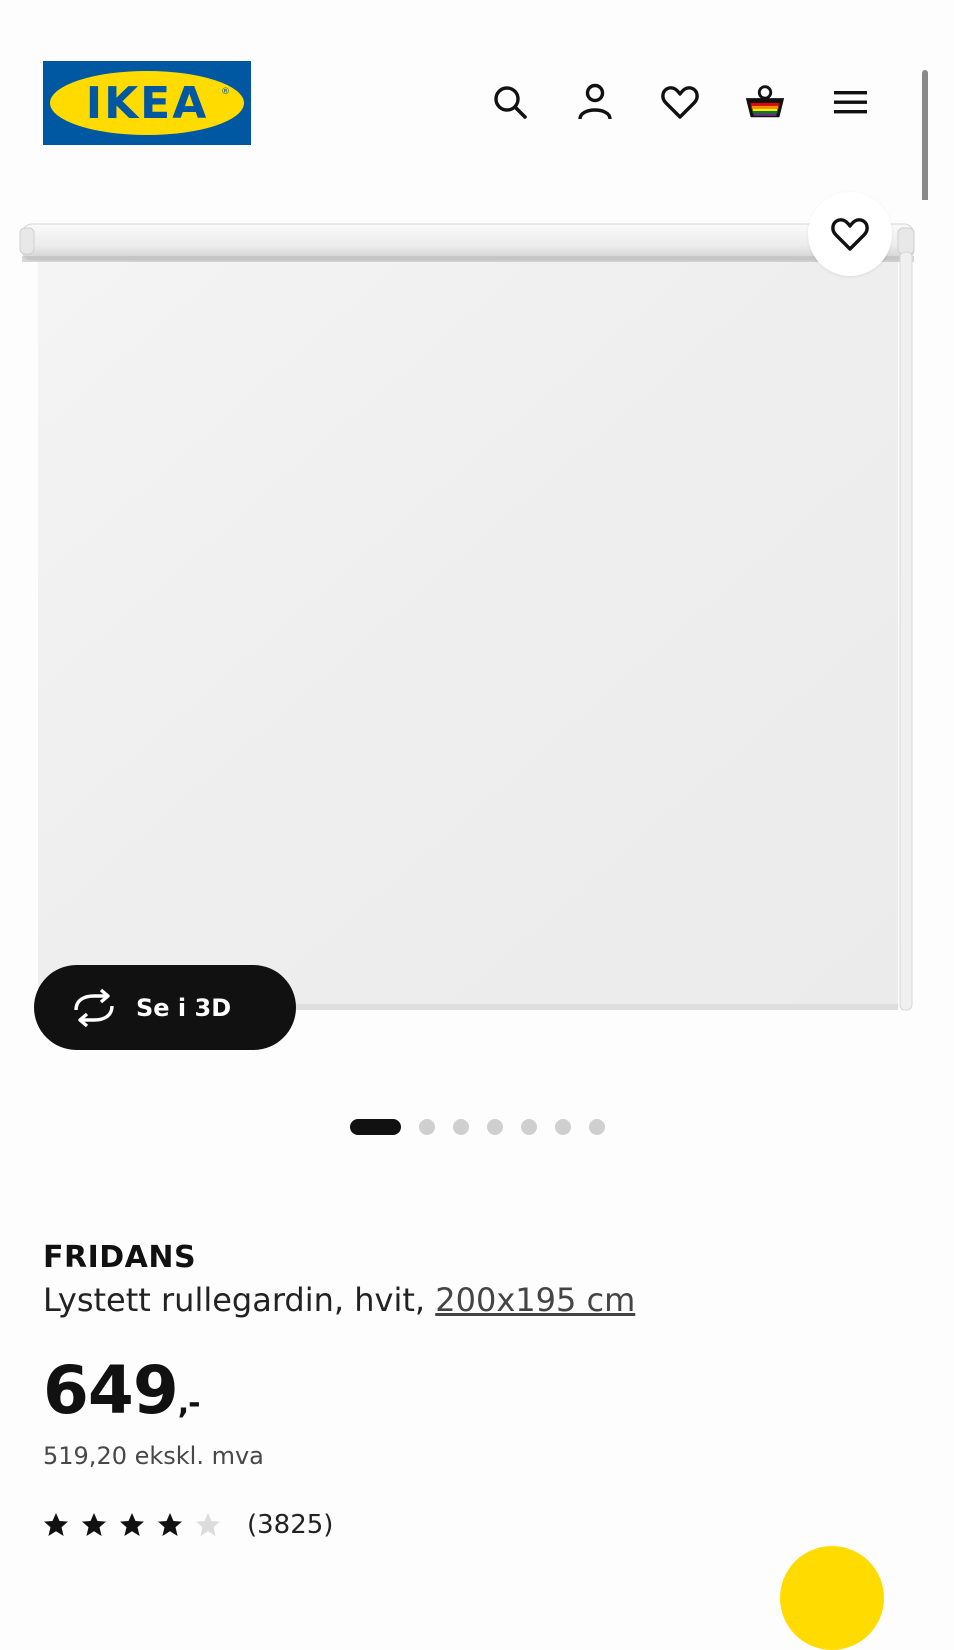 The height and width of the screenshot is (1650, 954). I want to click on product-size-link: 200x195 cm, so click(535, 1300).